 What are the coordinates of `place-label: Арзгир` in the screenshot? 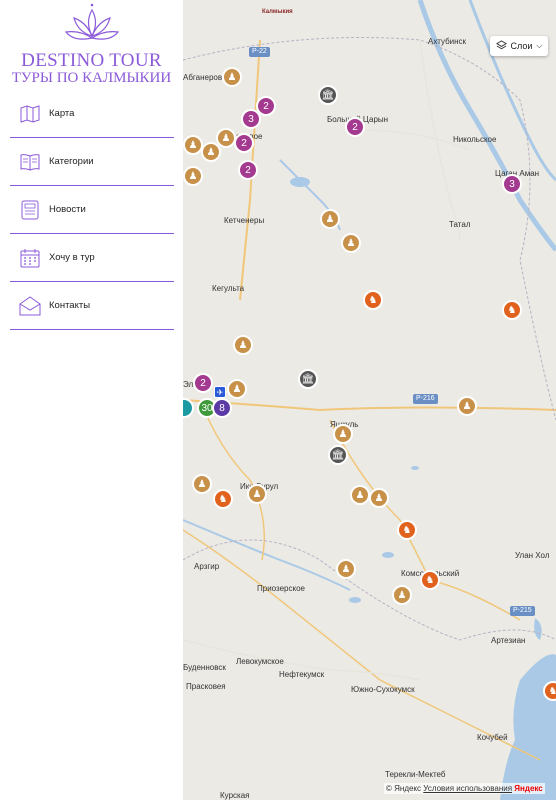 It's located at (207, 566).